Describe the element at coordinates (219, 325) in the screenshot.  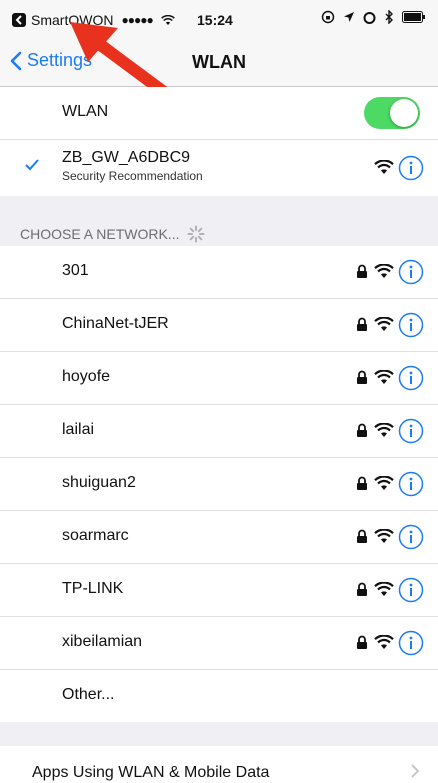
I see `network-row: ChinaNet-tJER` at that location.